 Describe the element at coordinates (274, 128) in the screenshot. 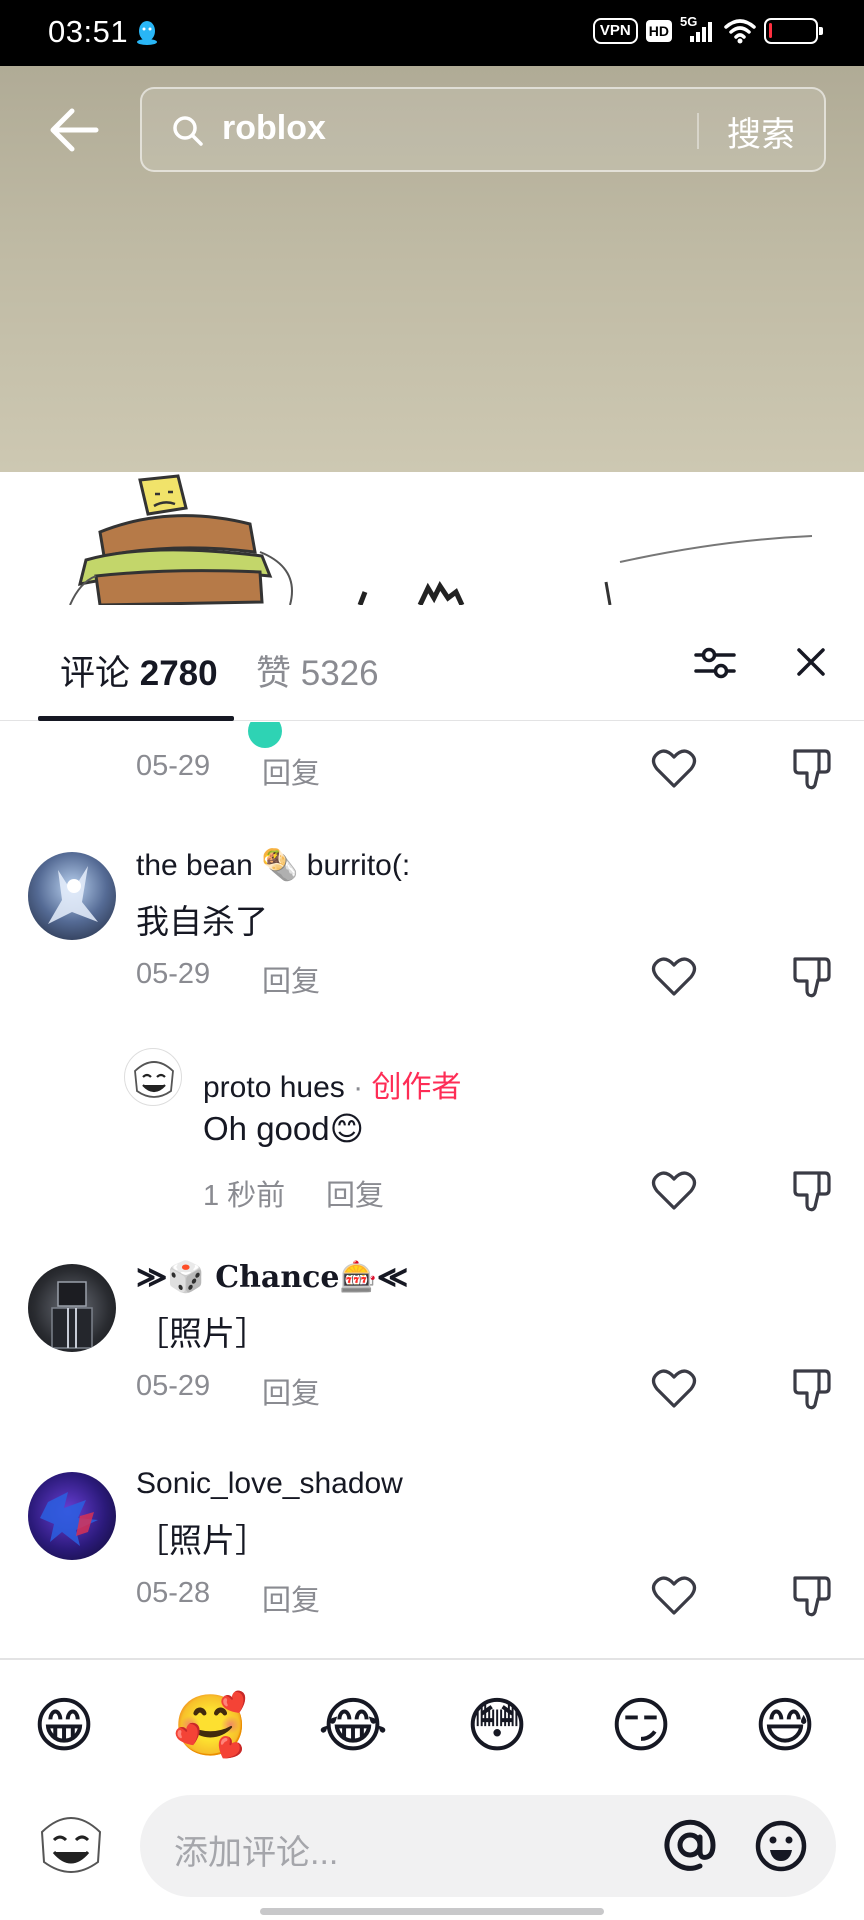

I see `search-query: roblox` at that location.